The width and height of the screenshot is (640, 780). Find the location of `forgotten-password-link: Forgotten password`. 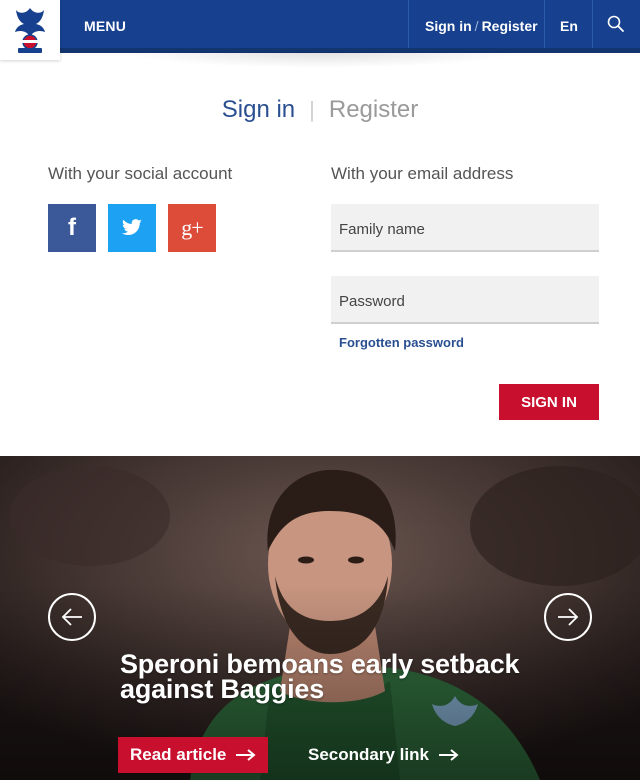

forgotten-password-link: Forgotten password is located at coordinates (401, 342).